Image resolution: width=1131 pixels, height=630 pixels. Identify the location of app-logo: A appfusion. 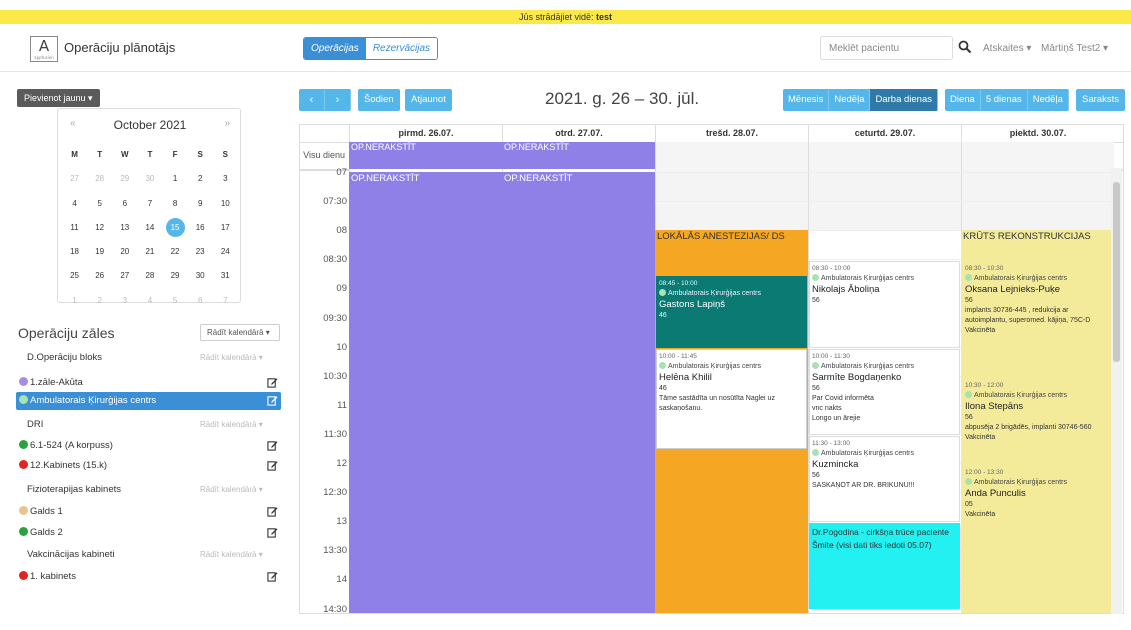
(44, 49).